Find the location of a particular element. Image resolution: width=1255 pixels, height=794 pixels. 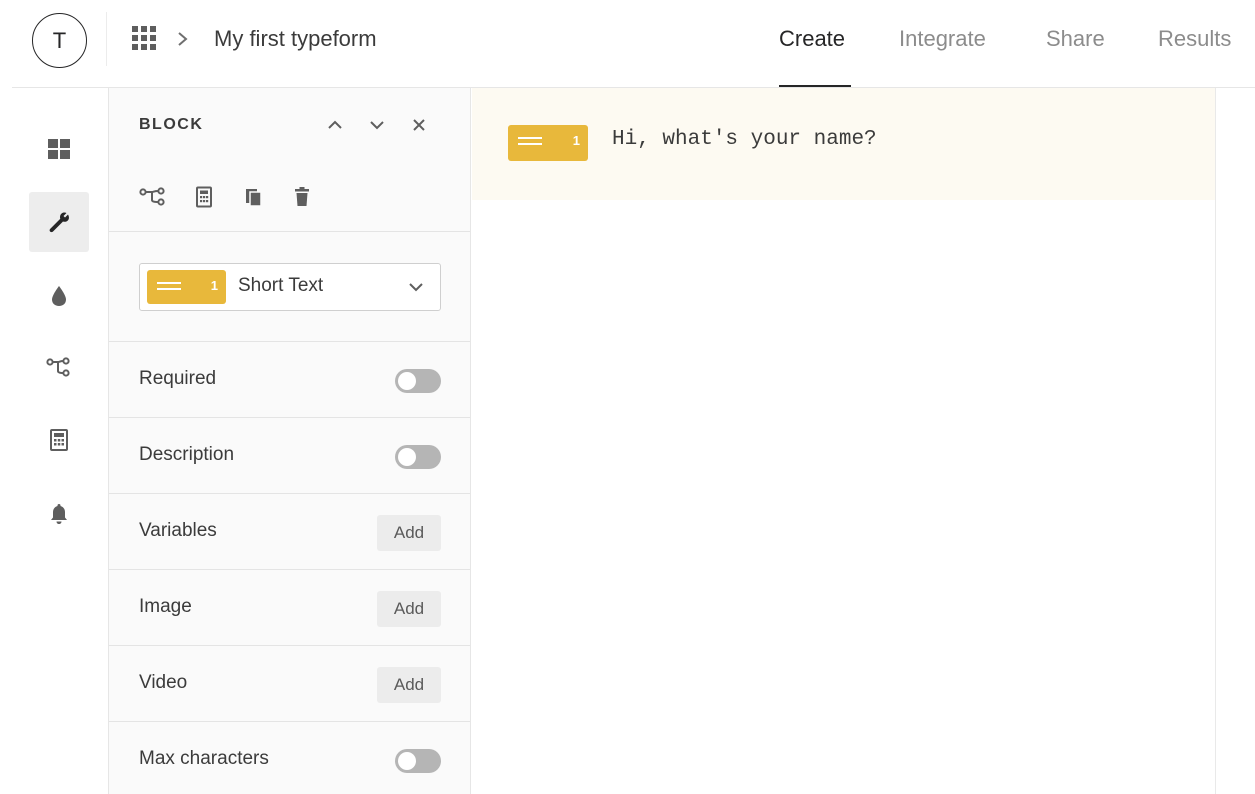

tab-integrate: Integrate is located at coordinates (942, 39).